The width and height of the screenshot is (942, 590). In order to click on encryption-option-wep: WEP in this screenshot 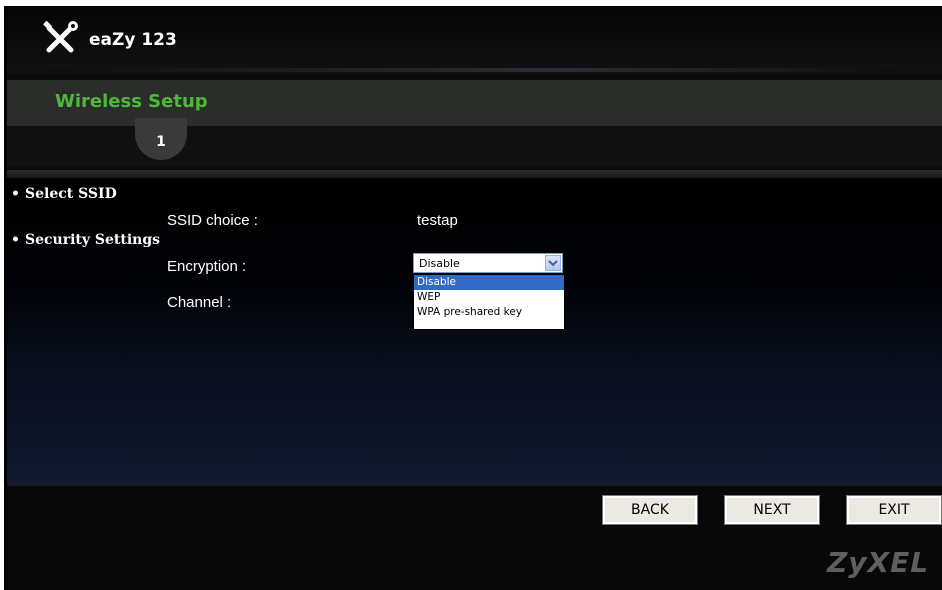, I will do `click(489, 297)`.